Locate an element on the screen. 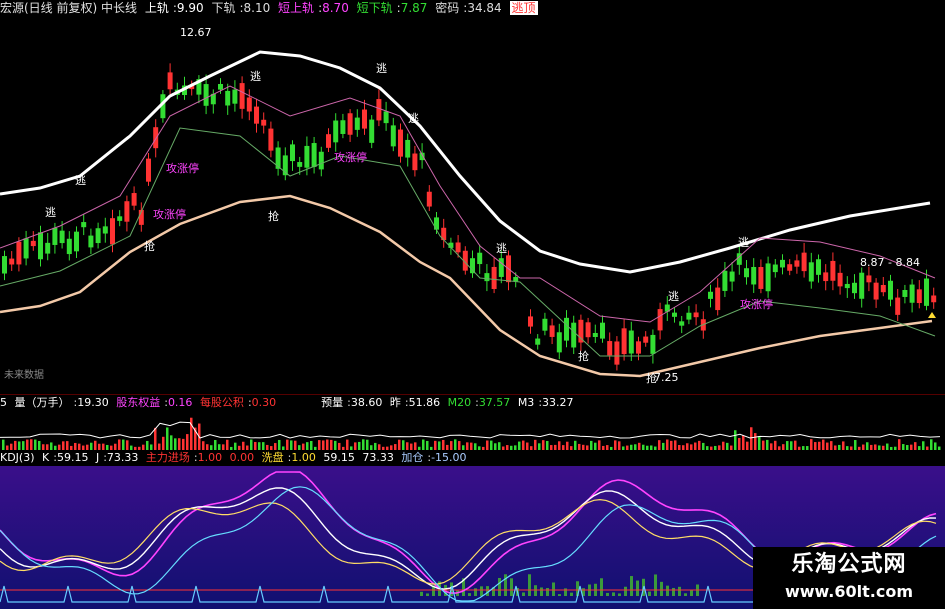 Image resolution: width=945 pixels, height=609 pixels. lower-value: 8.10 is located at coordinates (257, 8).